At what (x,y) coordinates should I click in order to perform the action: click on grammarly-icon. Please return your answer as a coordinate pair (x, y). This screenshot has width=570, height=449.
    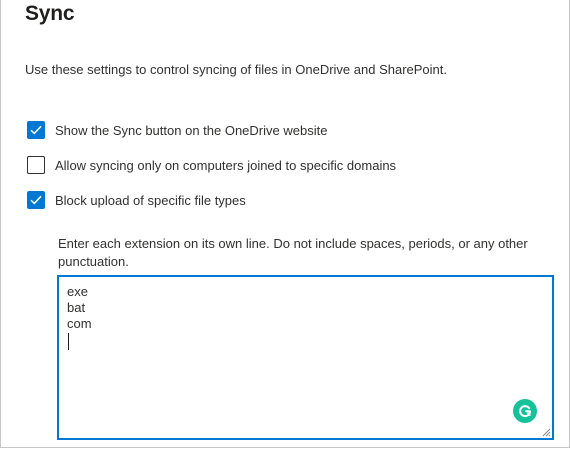
    Looking at the image, I should click on (525, 411).